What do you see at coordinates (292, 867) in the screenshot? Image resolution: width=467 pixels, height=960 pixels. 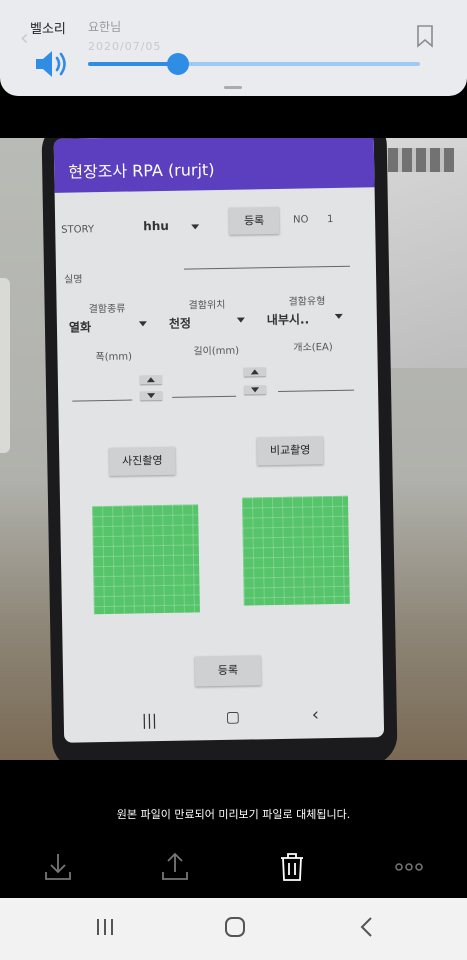 I see `delete-icon` at bounding box center [292, 867].